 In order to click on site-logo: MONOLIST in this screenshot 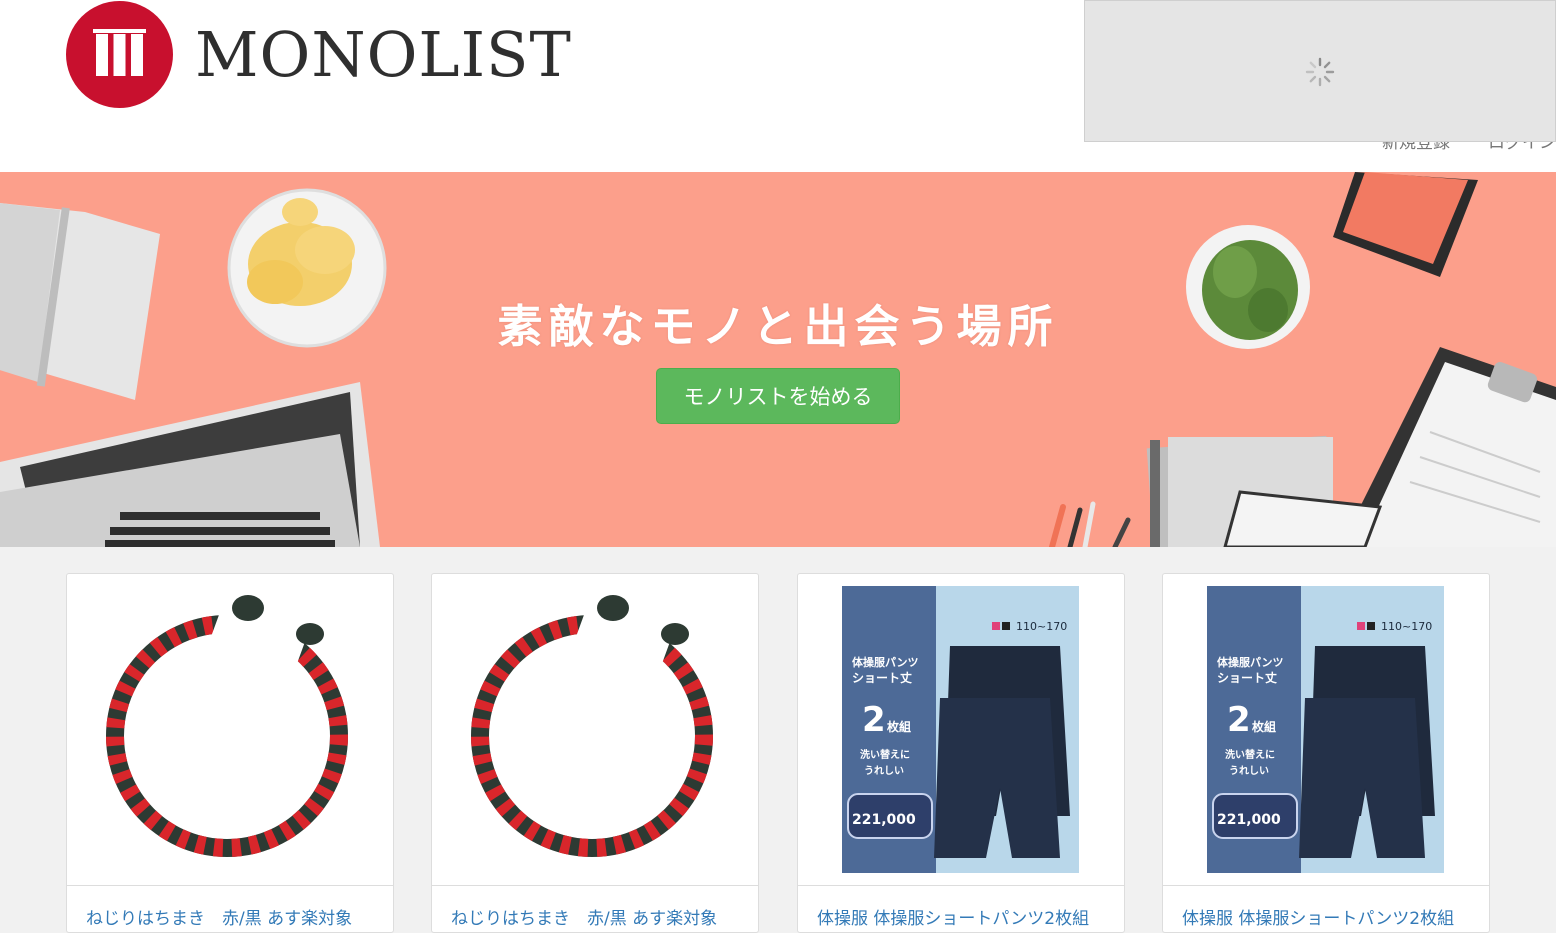, I will do `click(319, 54)`.